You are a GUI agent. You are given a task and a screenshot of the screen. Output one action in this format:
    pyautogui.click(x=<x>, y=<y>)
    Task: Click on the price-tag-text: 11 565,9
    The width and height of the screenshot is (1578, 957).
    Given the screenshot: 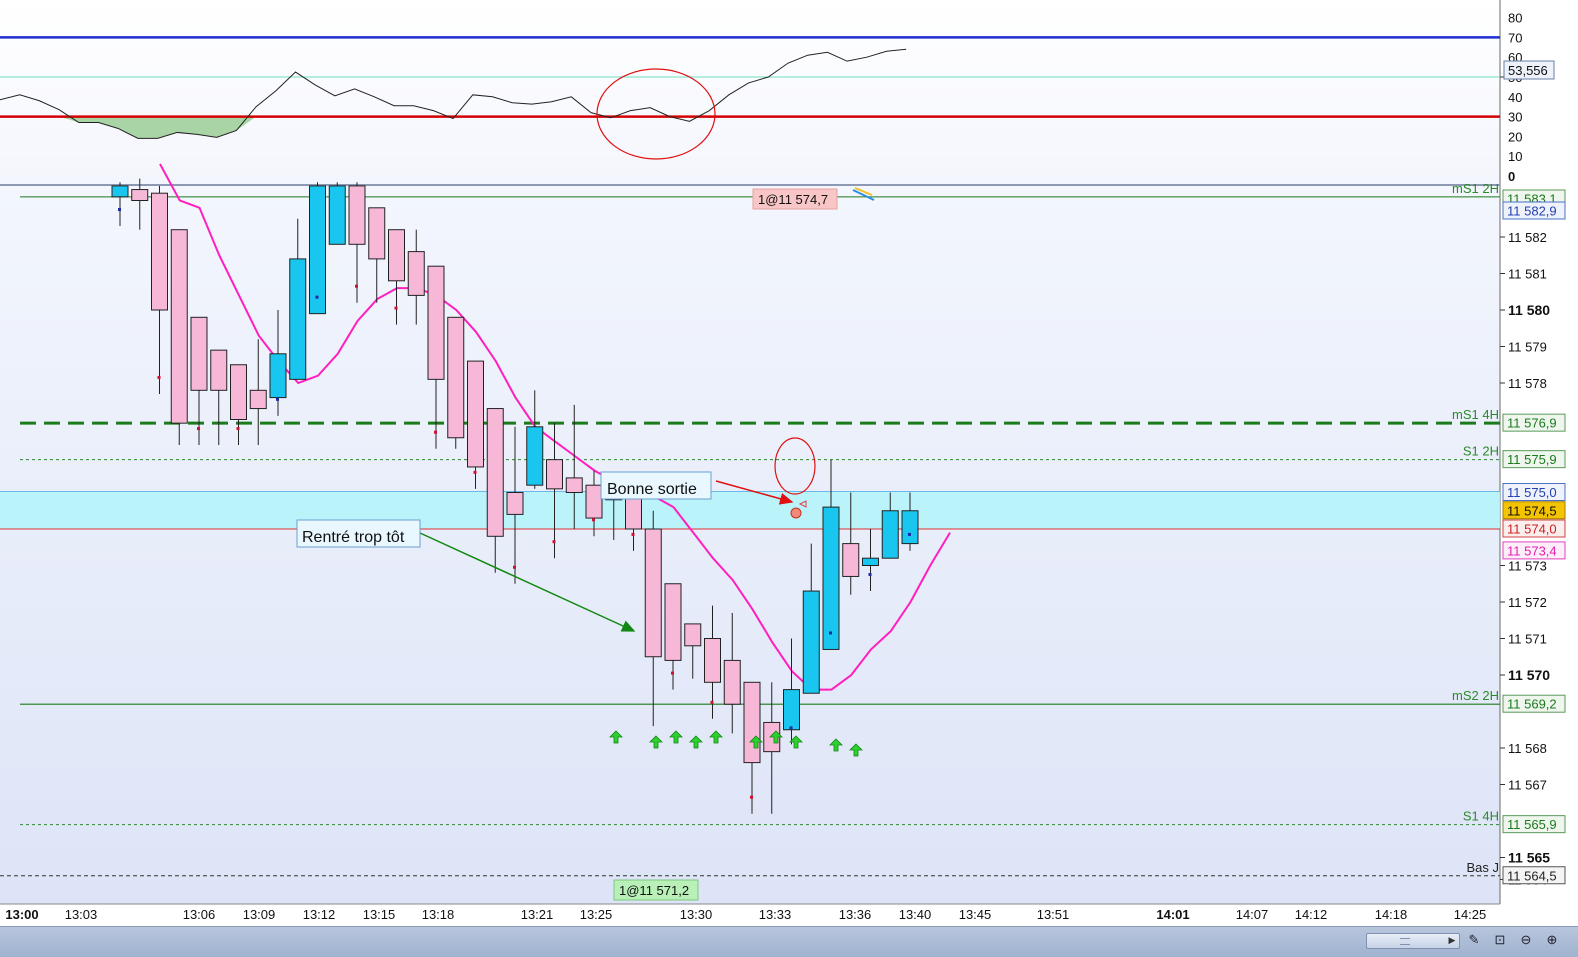 What is the action you would take?
    pyautogui.click(x=1532, y=824)
    